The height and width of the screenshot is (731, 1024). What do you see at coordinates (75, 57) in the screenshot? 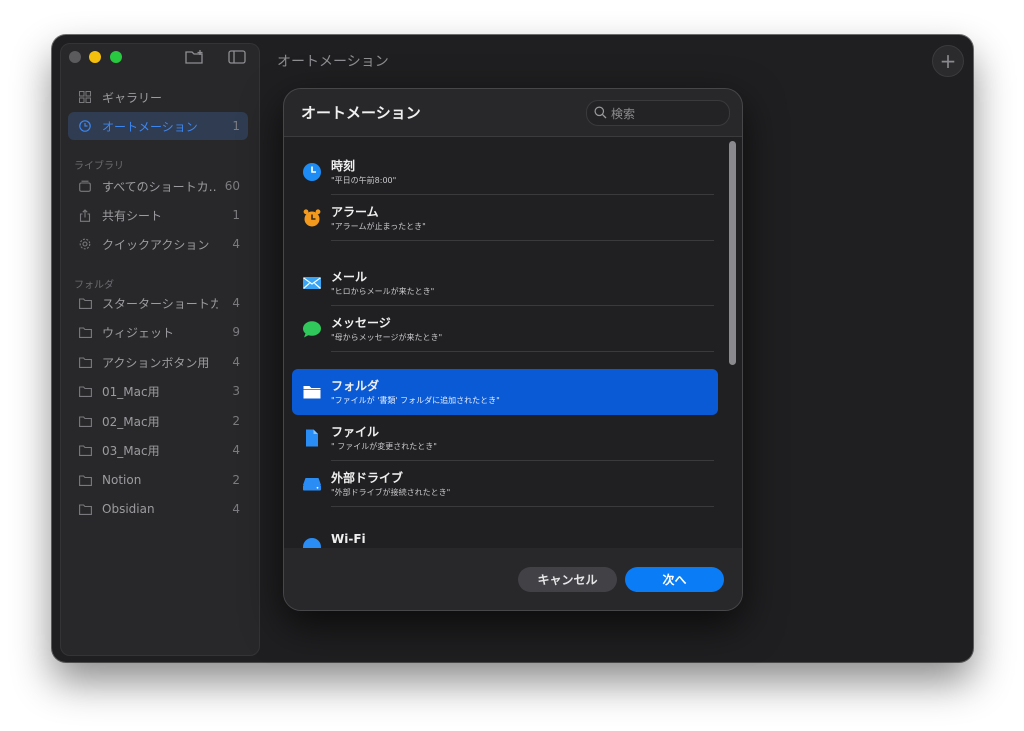
I see `close-button` at bounding box center [75, 57].